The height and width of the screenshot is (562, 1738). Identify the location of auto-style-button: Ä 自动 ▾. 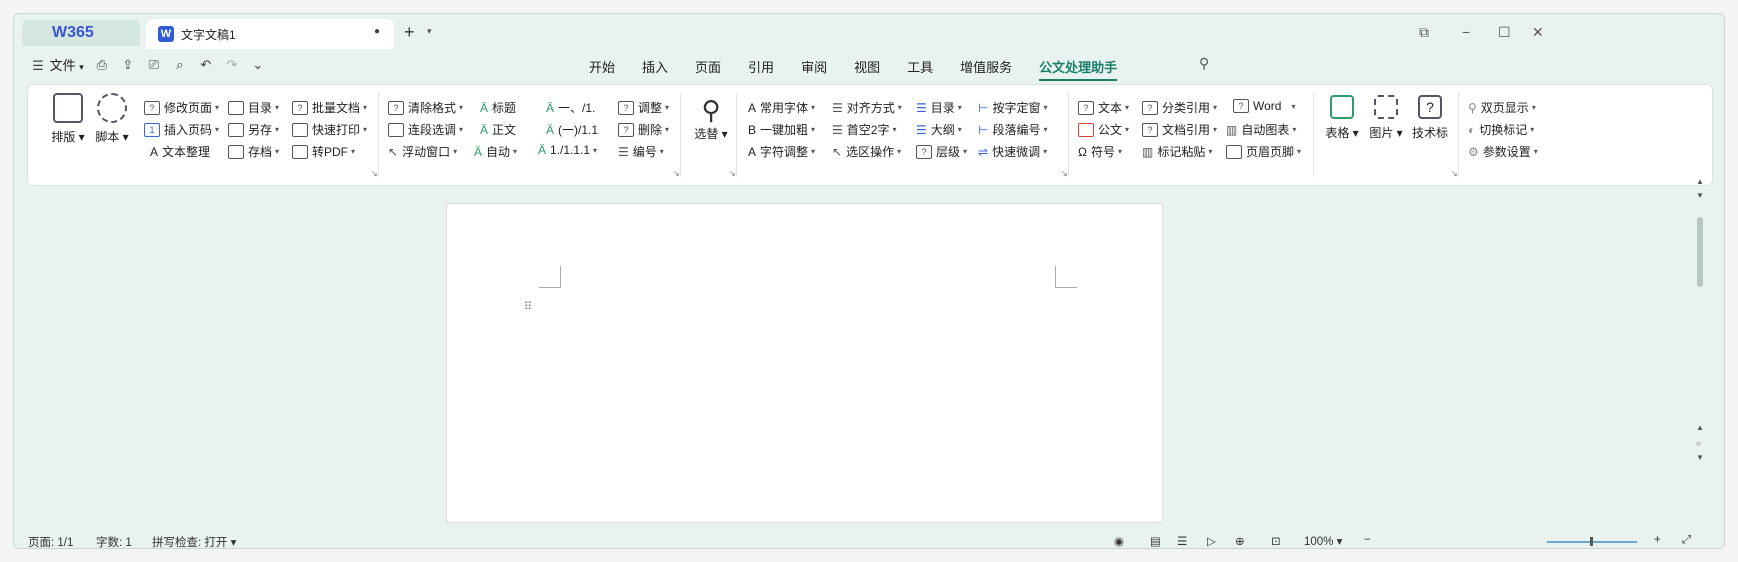
(495, 151).